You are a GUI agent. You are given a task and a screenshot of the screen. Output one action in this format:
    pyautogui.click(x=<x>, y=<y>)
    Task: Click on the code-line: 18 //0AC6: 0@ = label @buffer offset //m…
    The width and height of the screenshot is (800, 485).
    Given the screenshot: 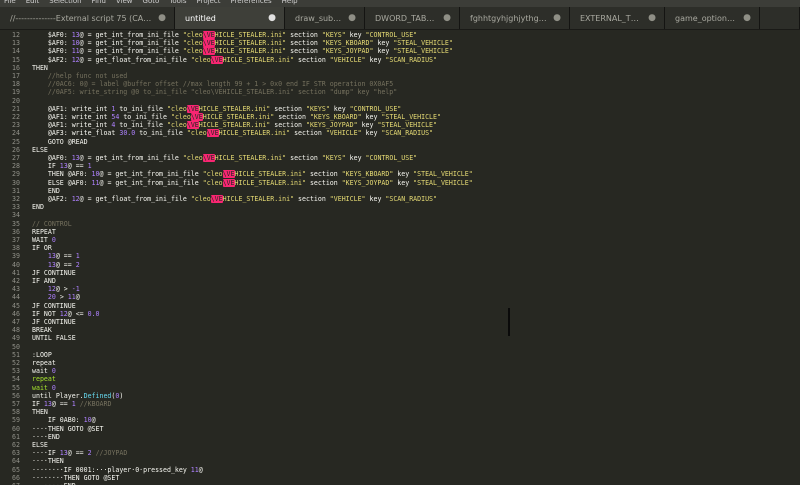 What is the action you would take?
    pyautogui.click(x=400, y=84)
    